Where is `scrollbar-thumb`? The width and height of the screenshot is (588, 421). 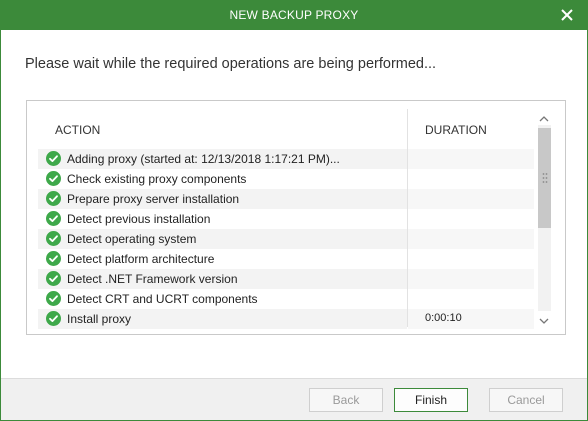
scrollbar-thumb is located at coordinates (544, 178).